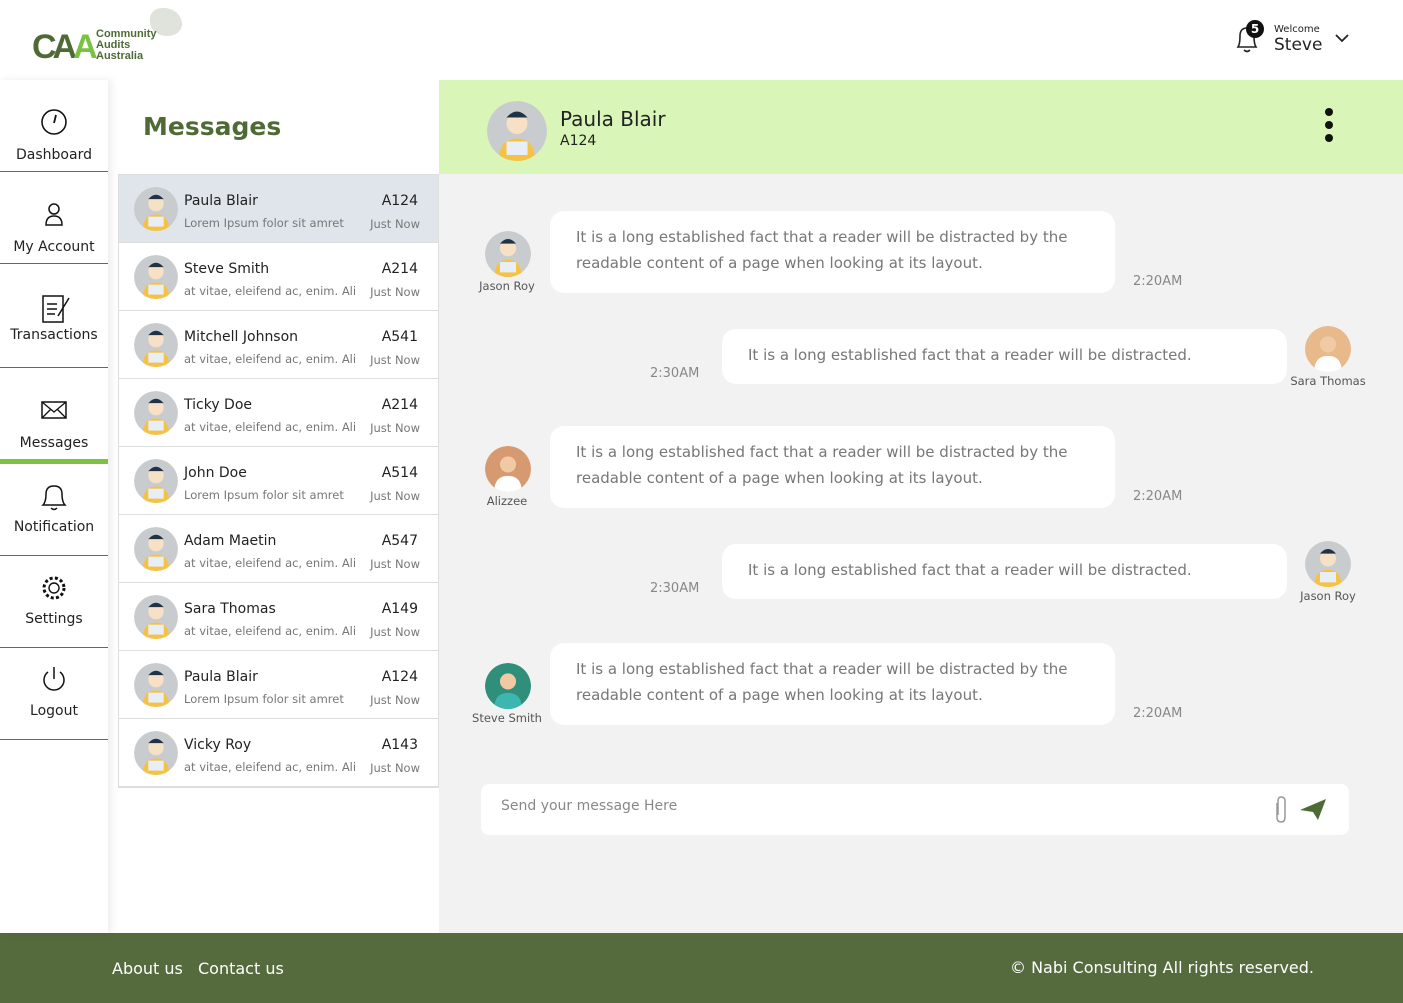 Image resolution: width=1403 pixels, height=1003 pixels. Describe the element at coordinates (230, 609) in the screenshot. I see `contact-name: Sara Thomas` at that location.